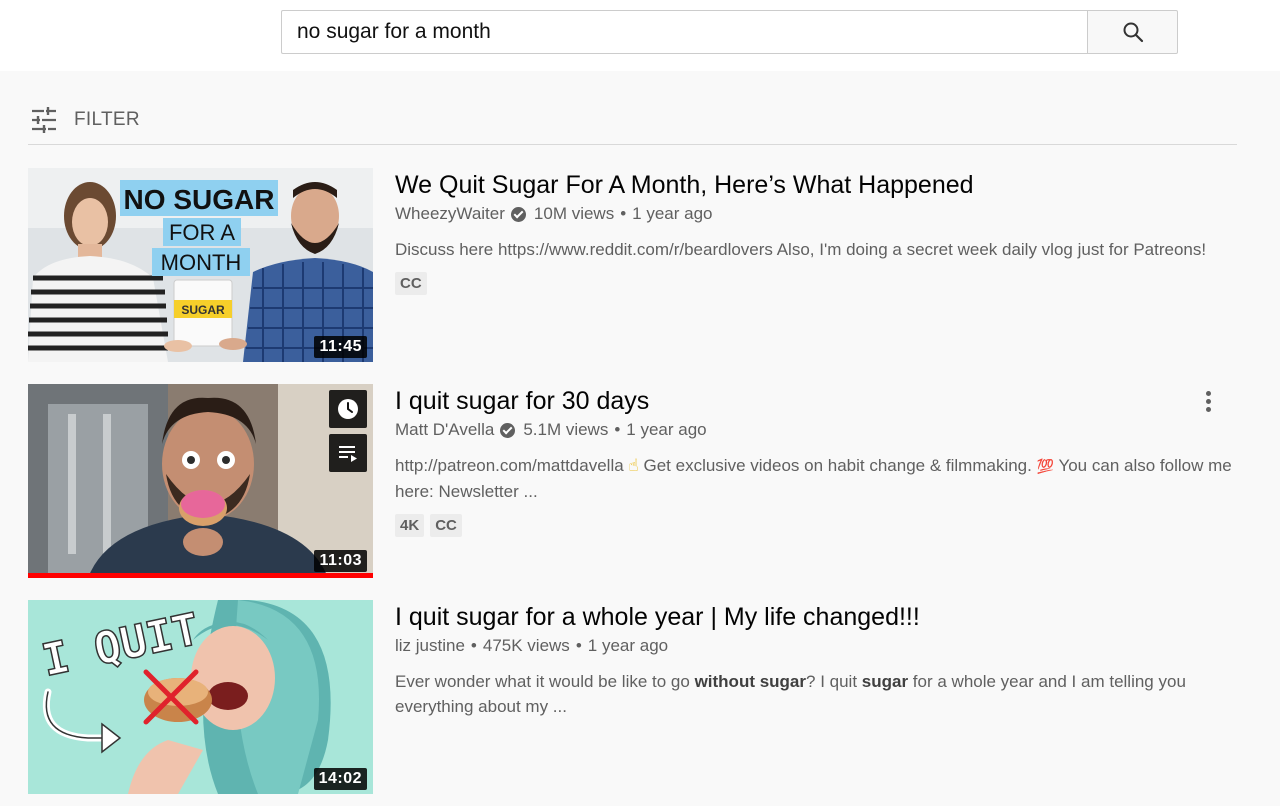 The image size is (1280, 806). I want to click on video-badges: CC, so click(819, 283).